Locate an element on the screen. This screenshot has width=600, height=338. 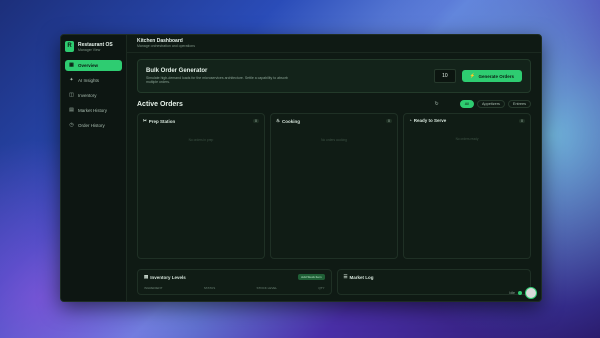
sparkle-icon: ✦ is located at coordinates (71, 80).